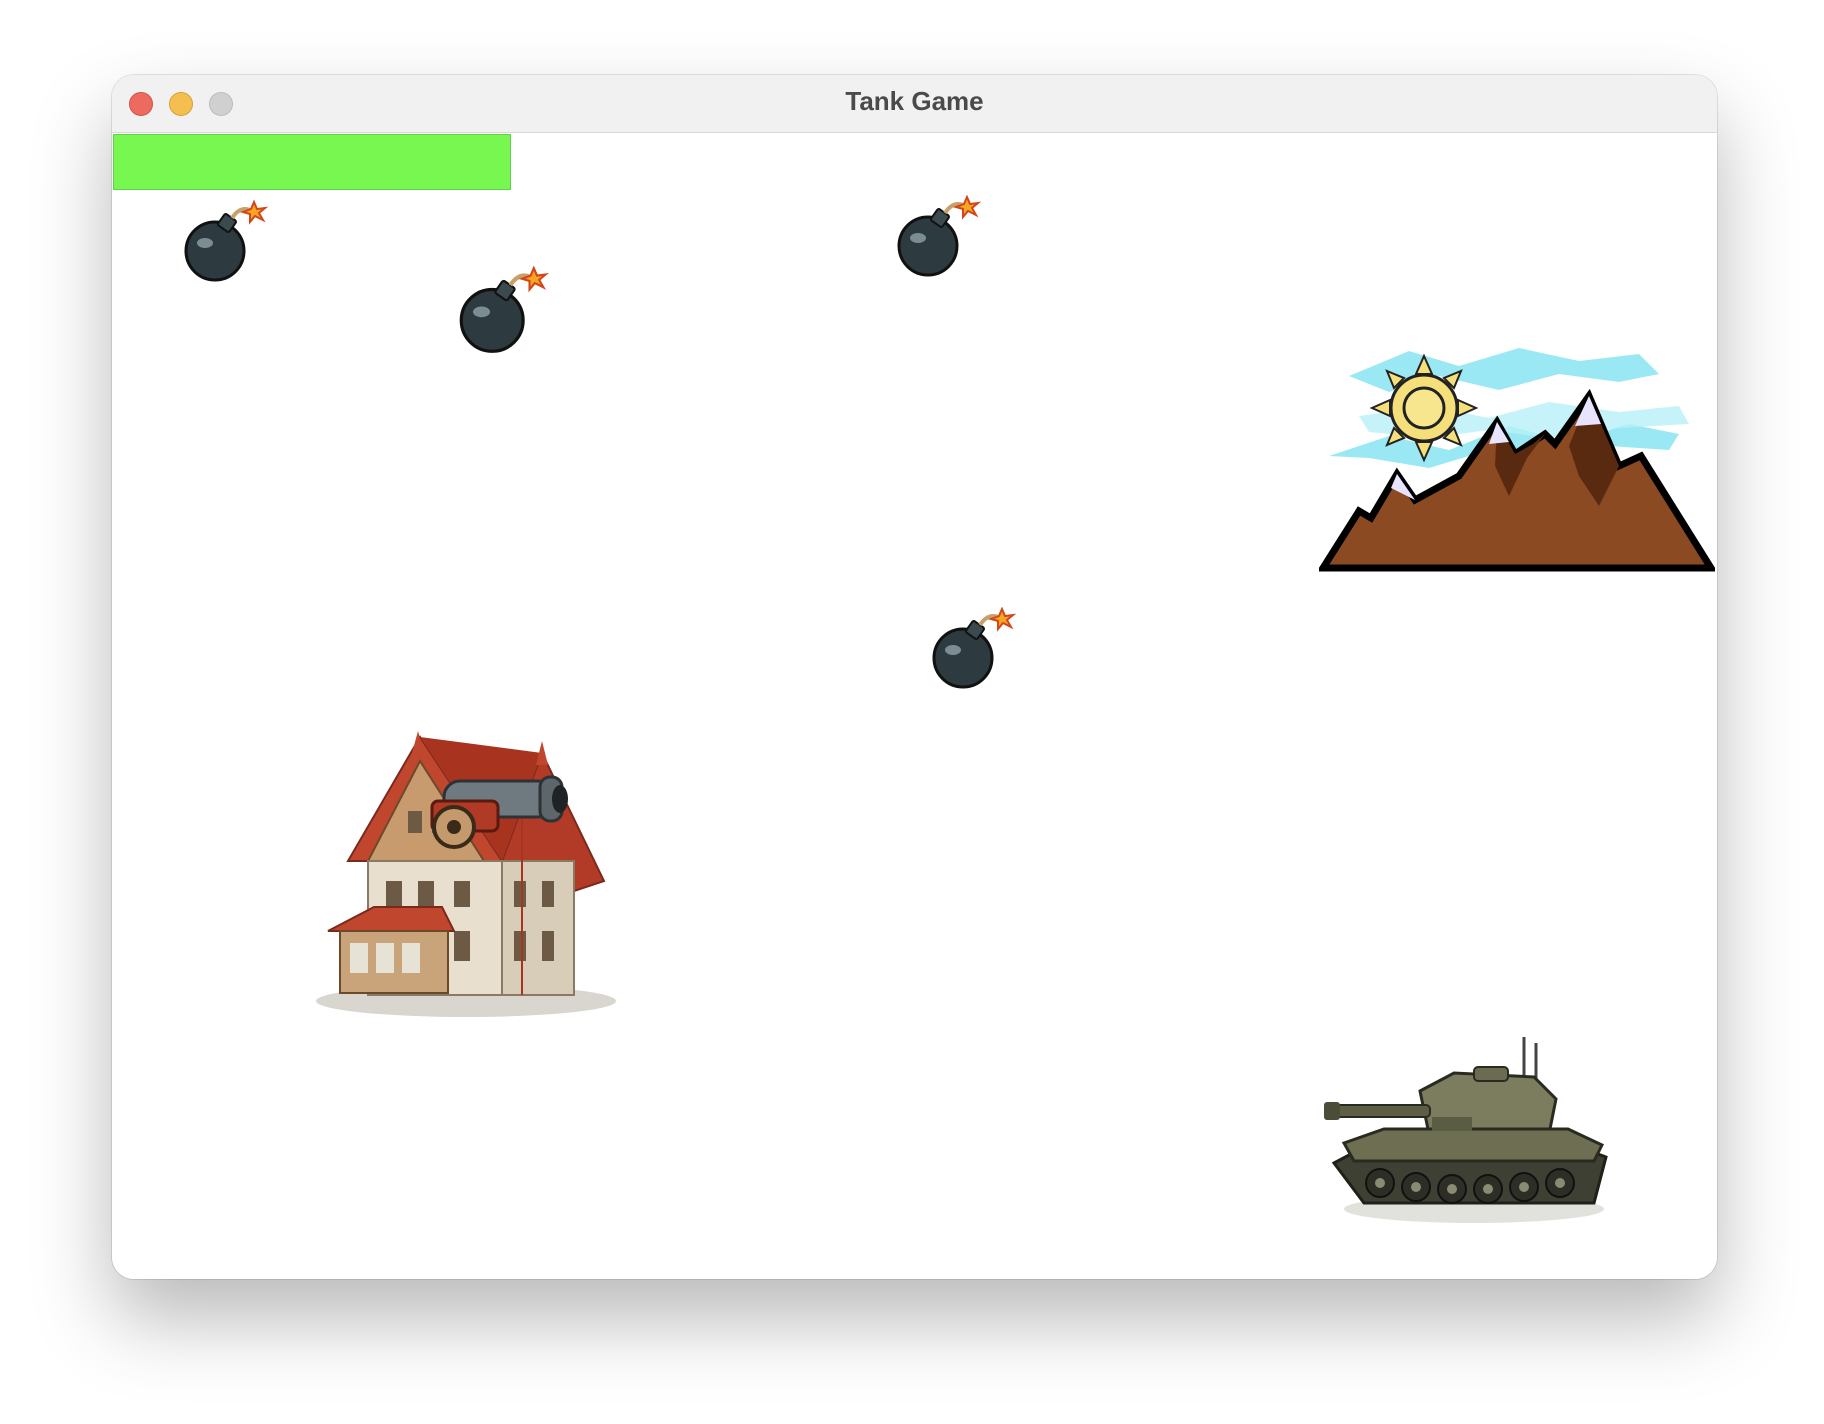  Describe the element at coordinates (1517, 460) in the screenshot. I see `mountain-sun-icon` at that location.